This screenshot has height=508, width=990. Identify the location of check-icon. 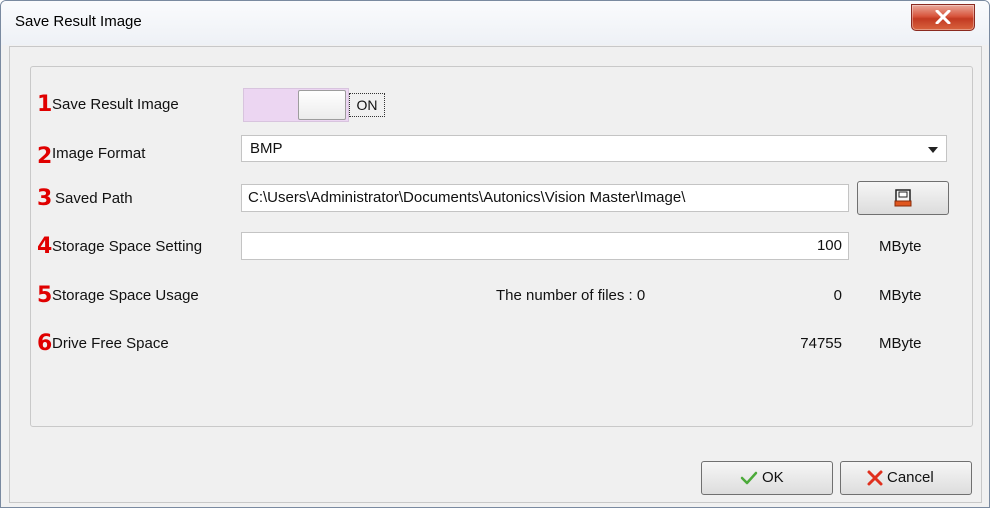
(749, 478).